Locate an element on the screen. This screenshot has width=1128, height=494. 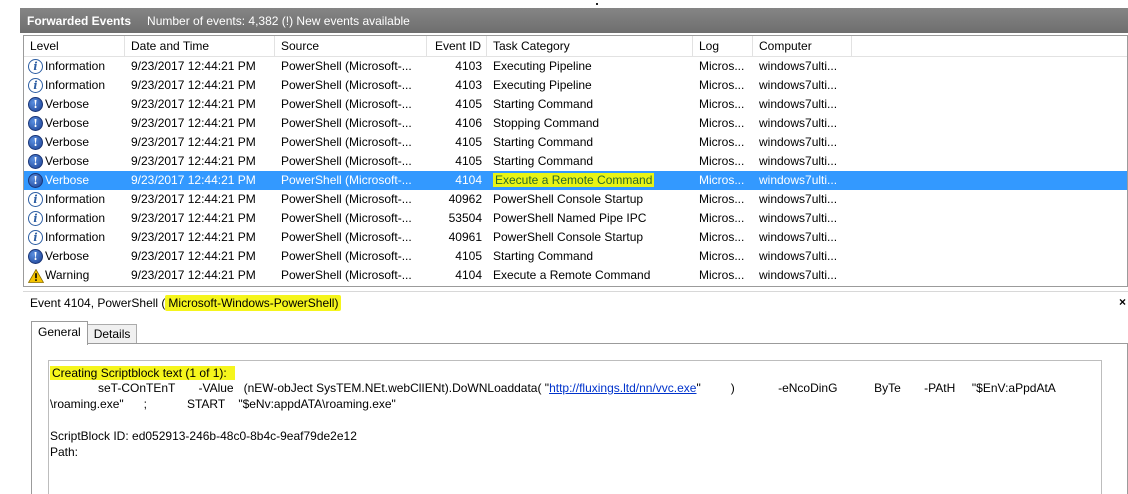
task-category-cell: Executing Pipeline is located at coordinates (542, 85).